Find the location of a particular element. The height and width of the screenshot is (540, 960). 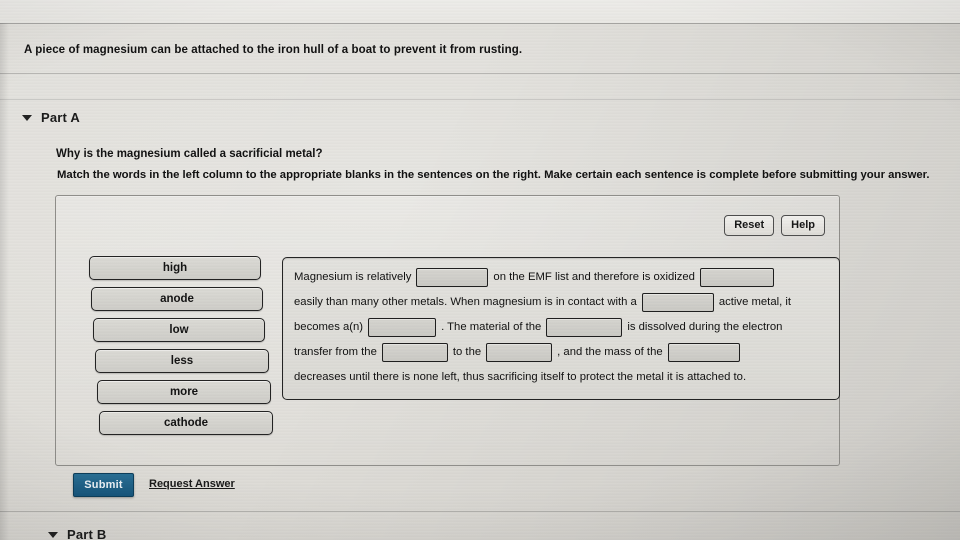

sentence-text-3a: becomes a(n) is located at coordinates (329, 327).